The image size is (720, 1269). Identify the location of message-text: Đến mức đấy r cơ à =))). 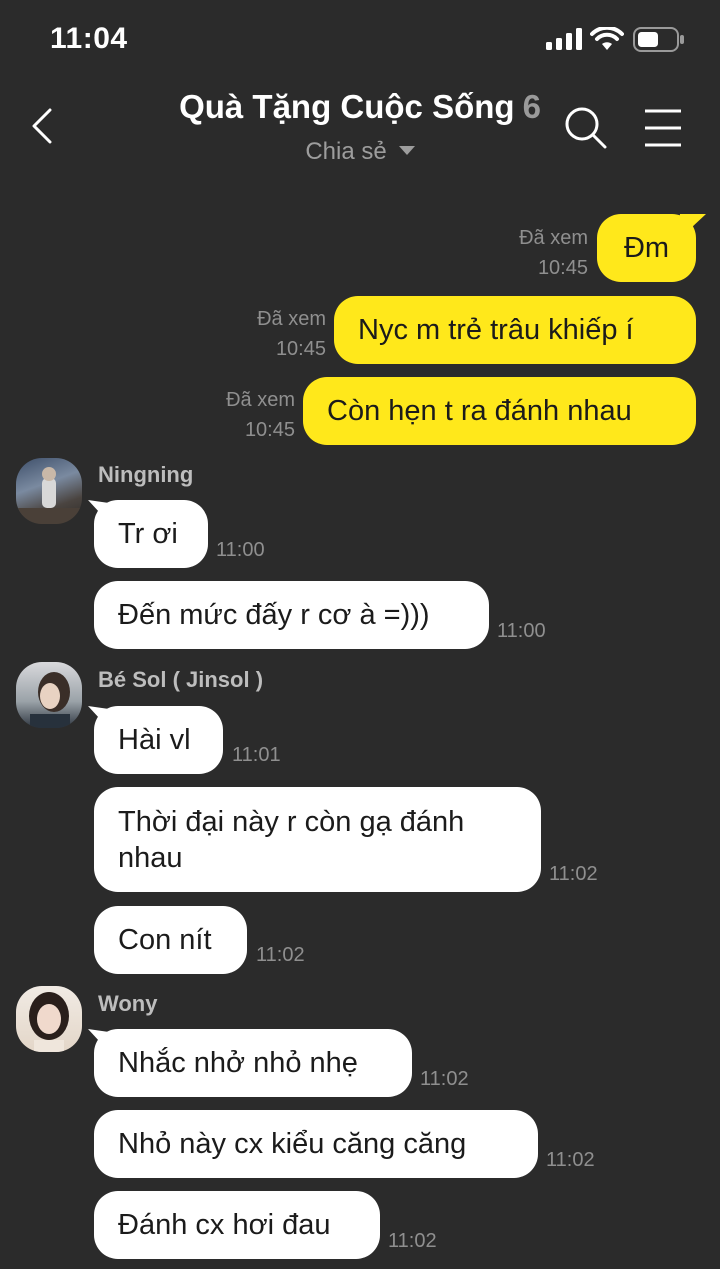
(274, 615).